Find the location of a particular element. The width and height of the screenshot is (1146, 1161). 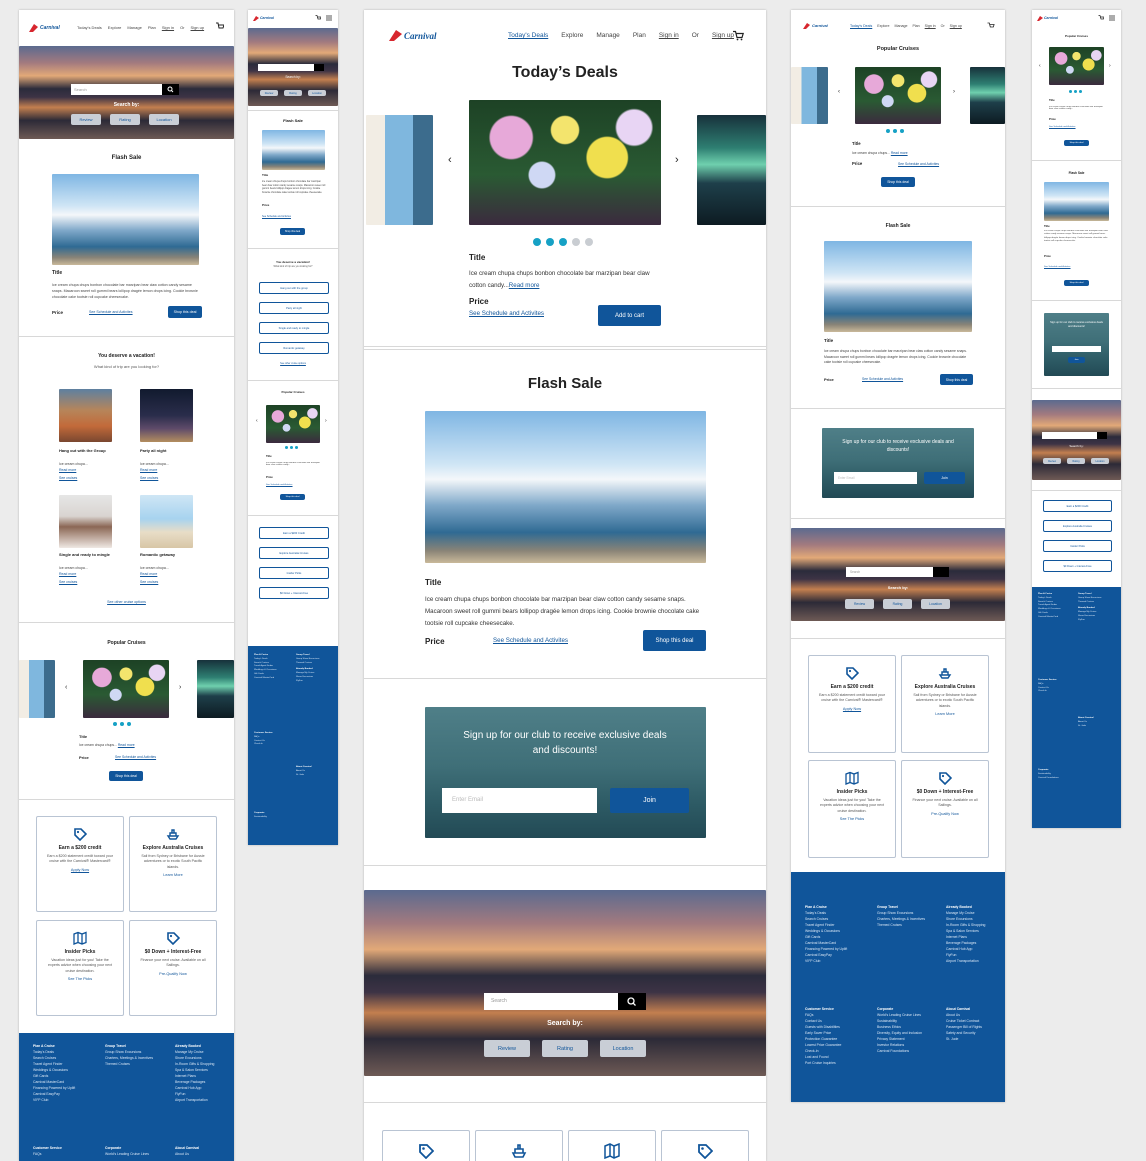

promo-link: Apply Now is located at coordinates (852, 709).